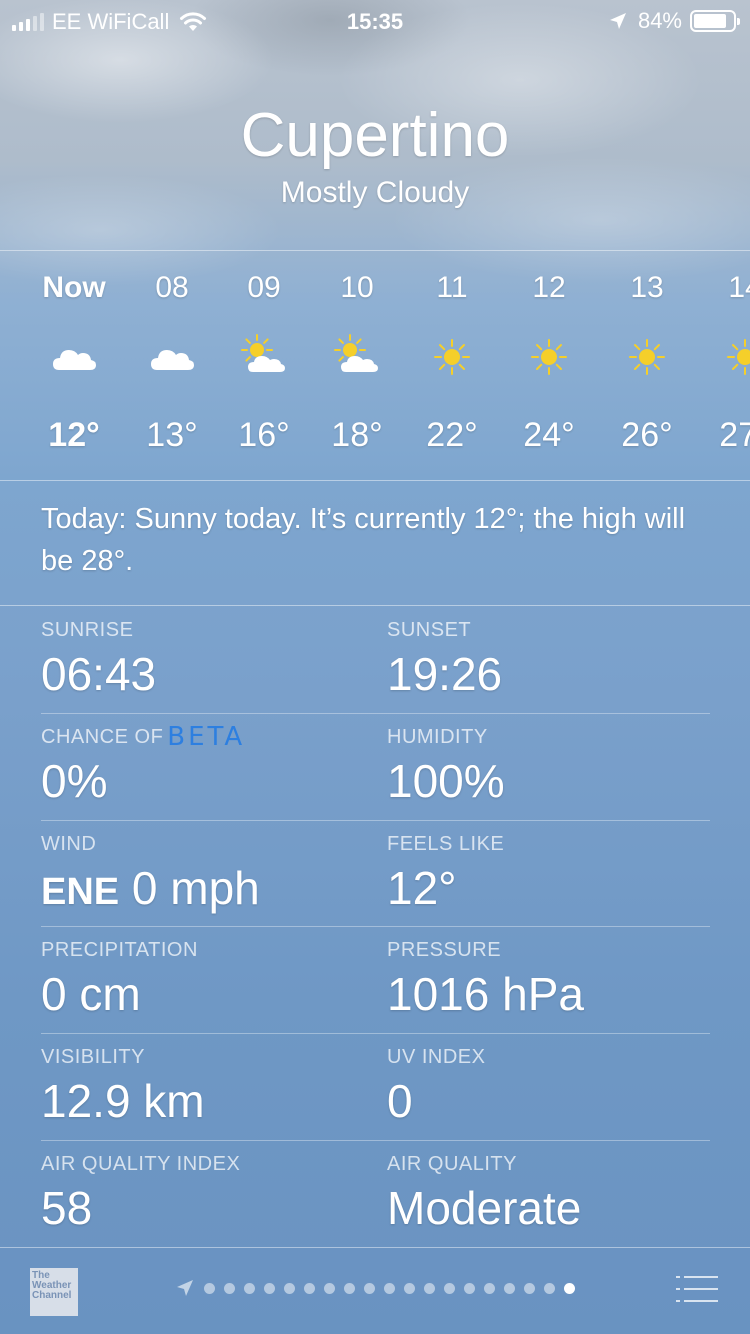 This screenshot has height=1334, width=750. Describe the element at coordinates (201, 765) in the screenshot. I see `chance-of-detail: CHANCE OF BETA 0%` at that location.